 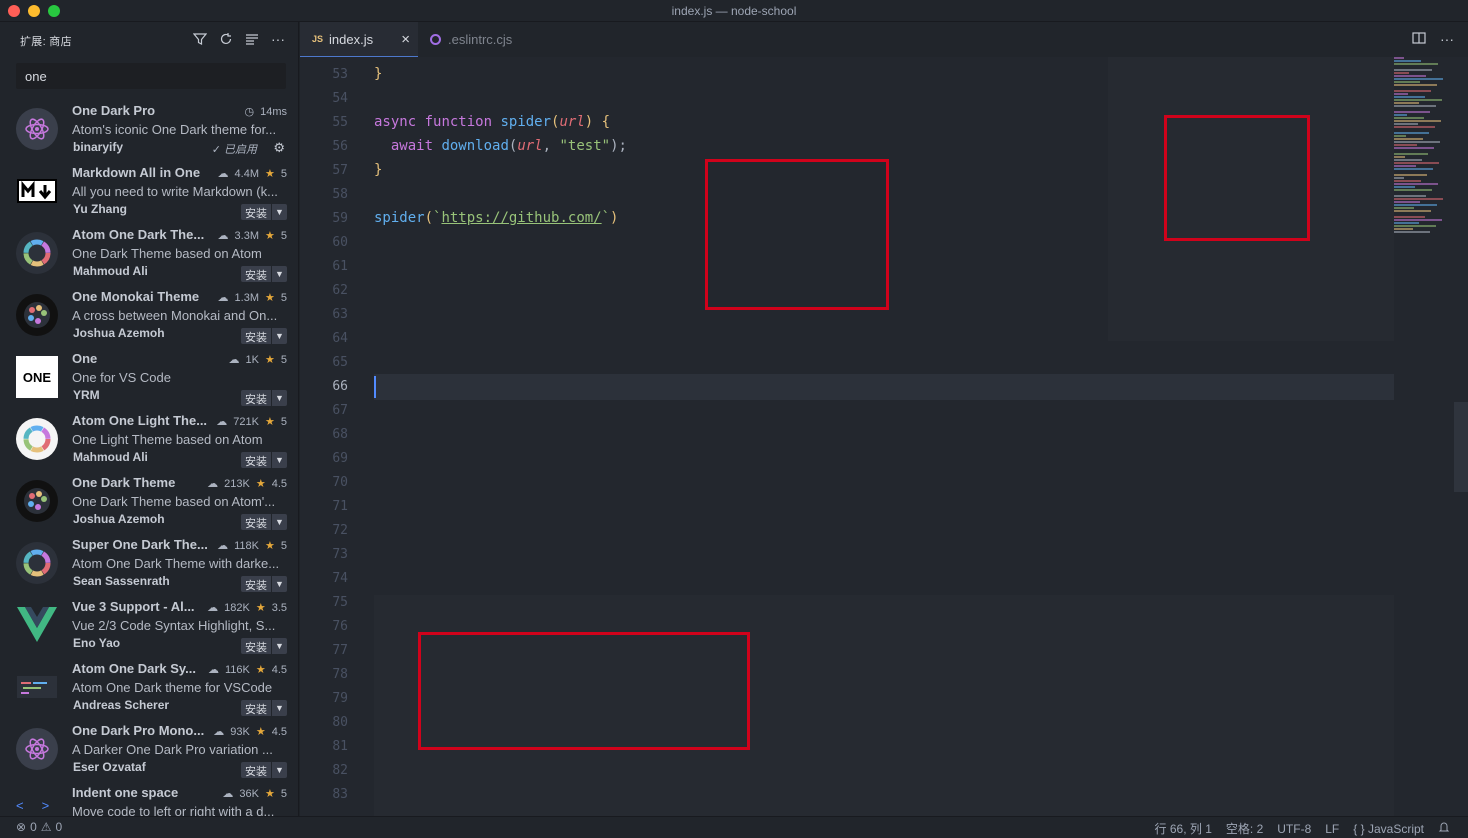 What do you see at coordinates (125, 792) in the screenshot?
I see `extension-name: Indent one space` at bounding box center [125, 792].